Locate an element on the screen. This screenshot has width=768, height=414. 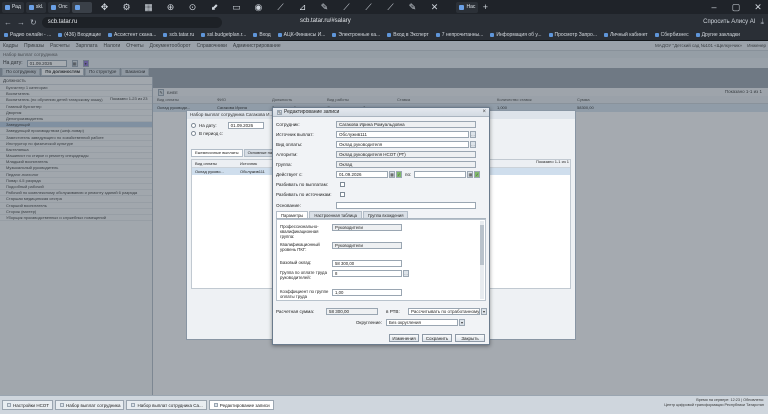
scrollbar is located at coordinates (482, 260).